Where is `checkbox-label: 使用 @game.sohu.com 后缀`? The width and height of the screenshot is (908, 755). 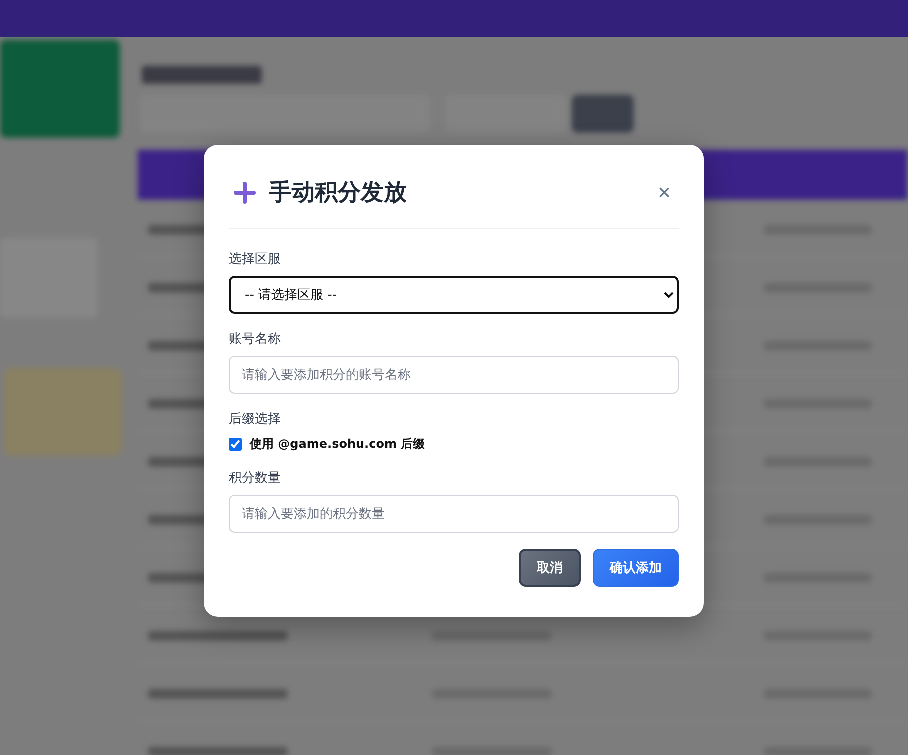
checkbox-label: 使用 @game.sohu.com 后缀 is located at coordinates (338, 444).